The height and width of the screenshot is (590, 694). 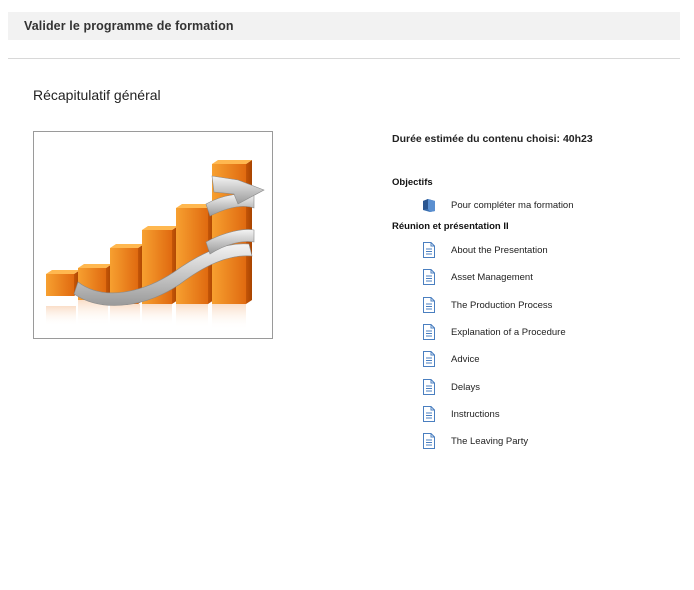 I want to click on module-item: Instructions, so click(x=461, y=414).